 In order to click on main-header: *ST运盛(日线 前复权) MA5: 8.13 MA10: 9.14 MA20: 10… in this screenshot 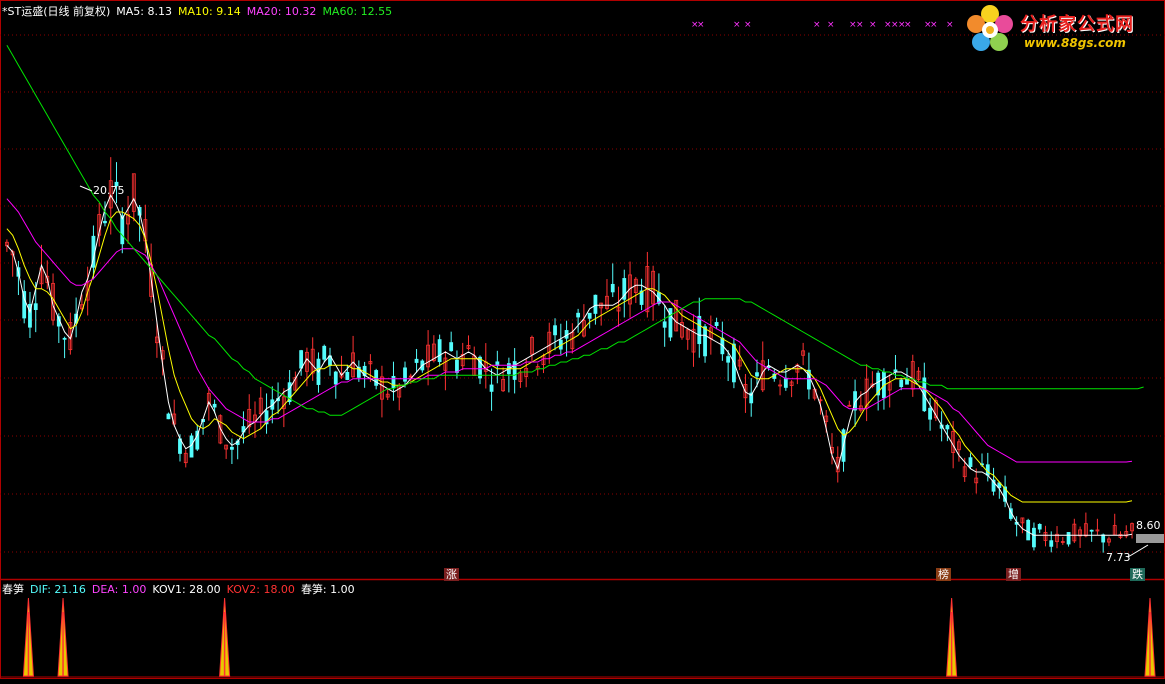, I will do `click(200, 12)`.